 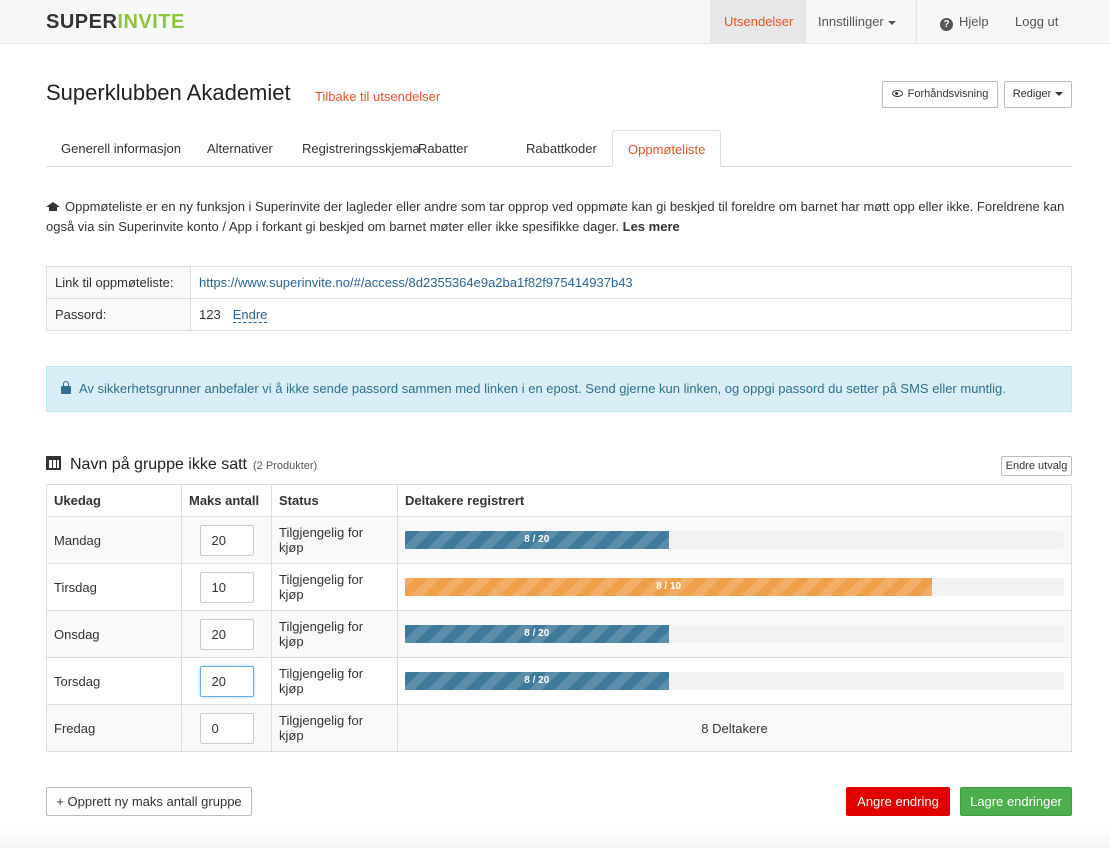 I want to click on edit-dropdown-button: Rediger, so click(x=1038, y=94).